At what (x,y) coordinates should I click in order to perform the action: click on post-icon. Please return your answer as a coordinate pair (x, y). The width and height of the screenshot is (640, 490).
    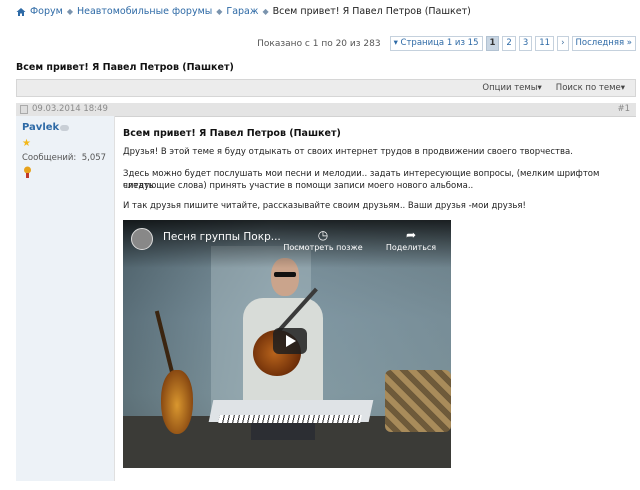
    Looking at the image, I should click on (24, 109).